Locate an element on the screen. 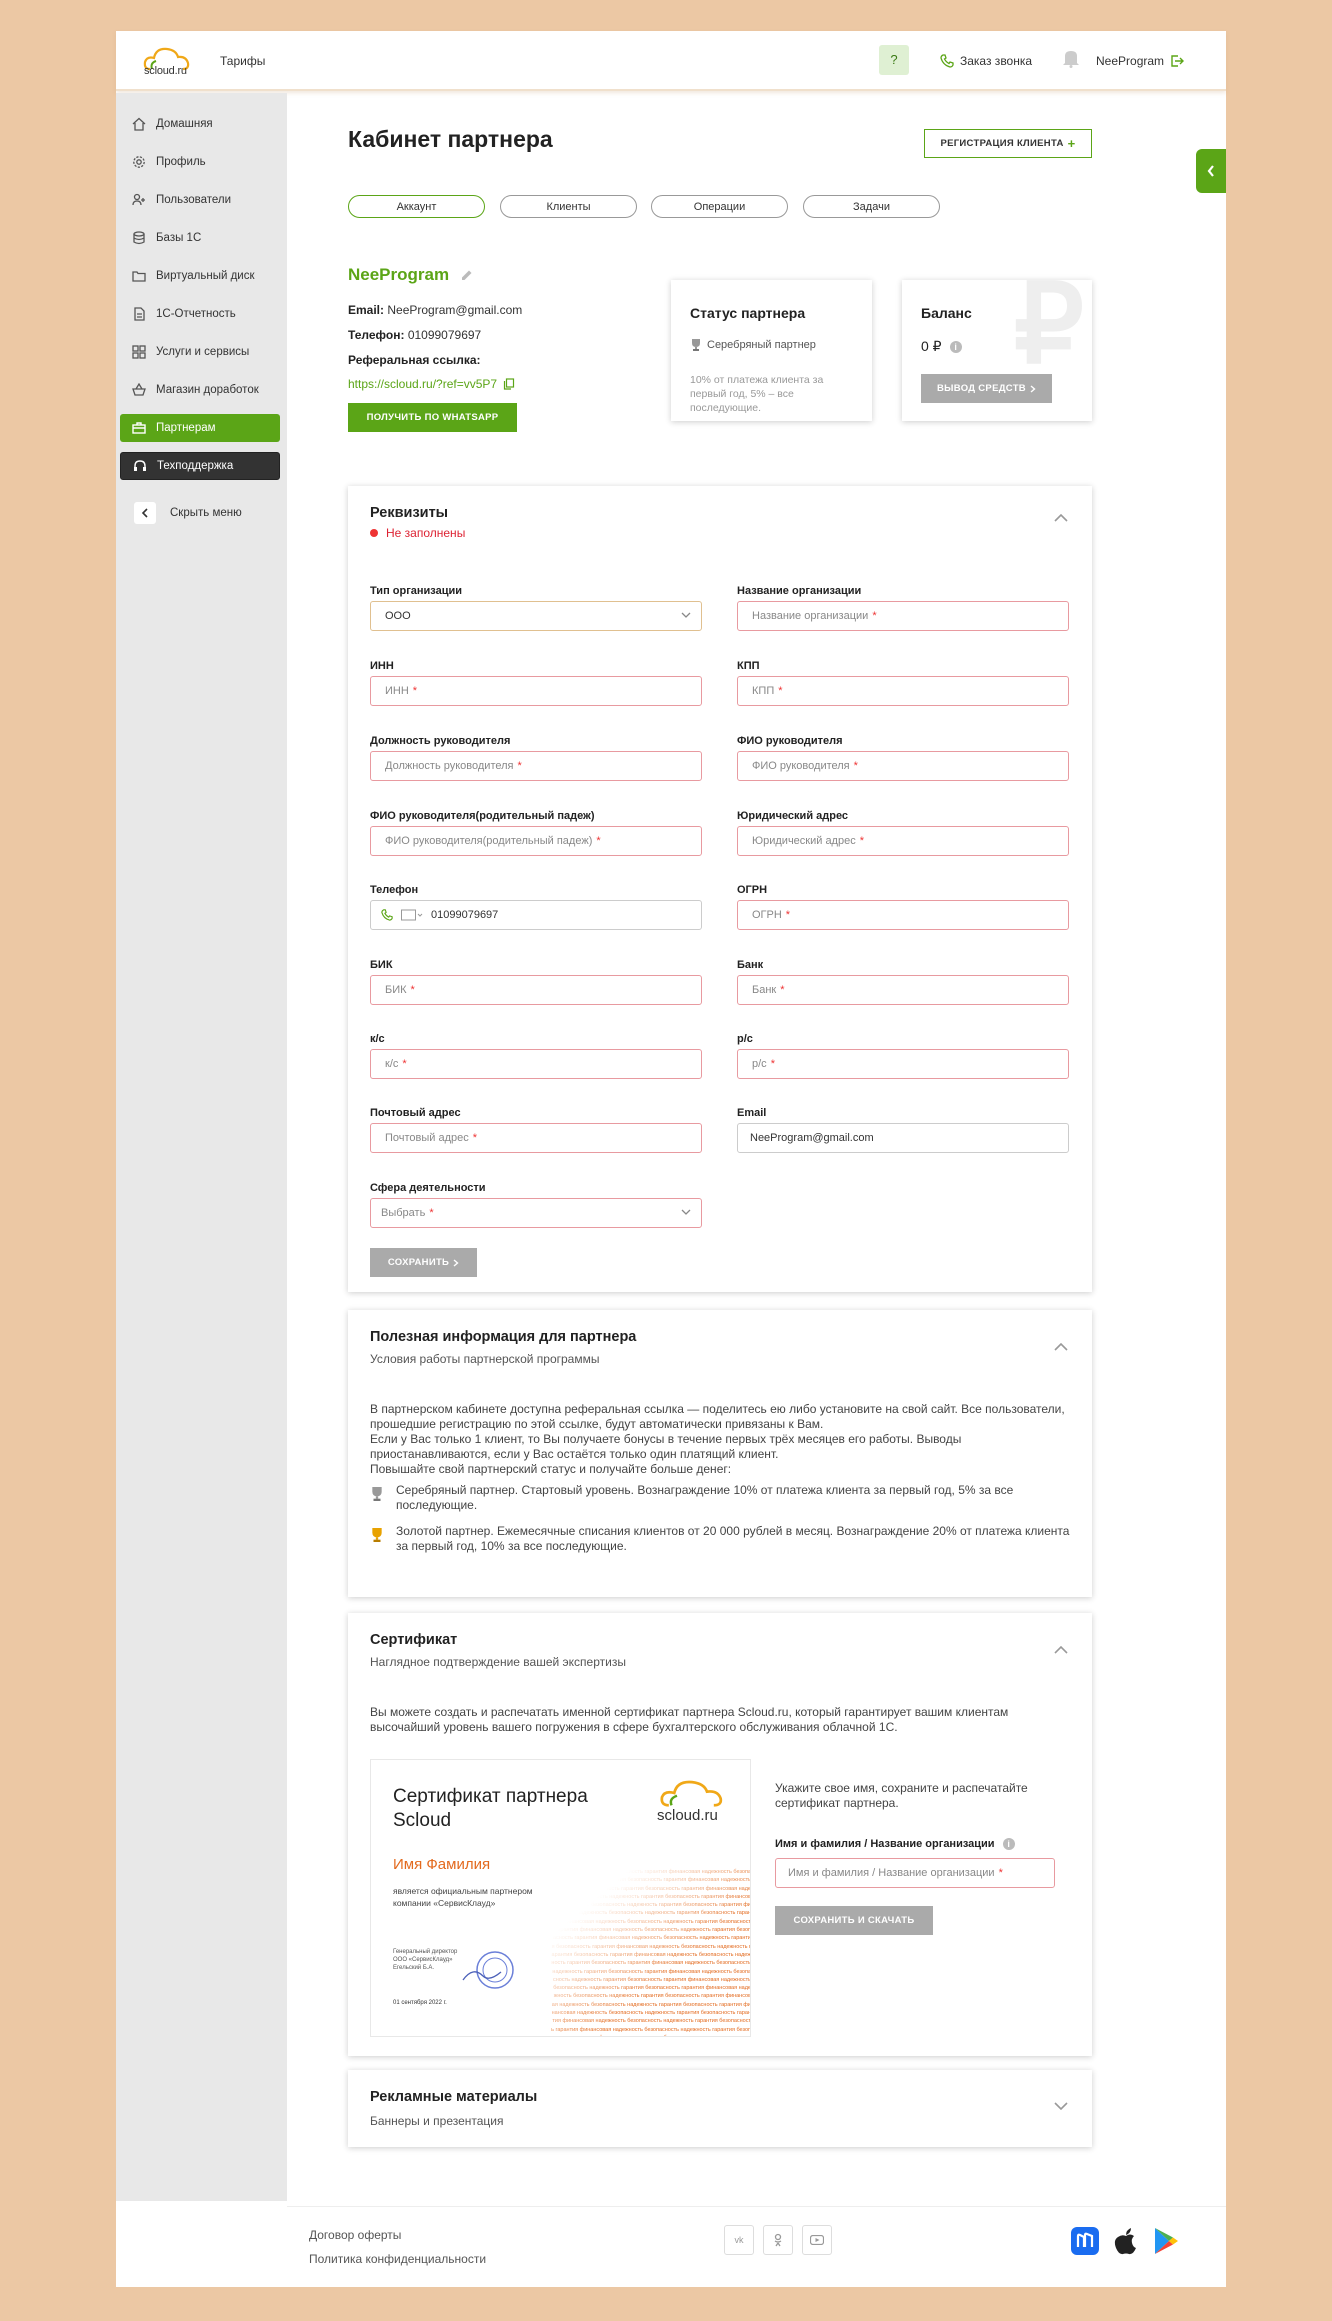 This screenshot has width=1332, height=2321. requisites-status-text: Не заполнены is located at coordinates (426, 533).